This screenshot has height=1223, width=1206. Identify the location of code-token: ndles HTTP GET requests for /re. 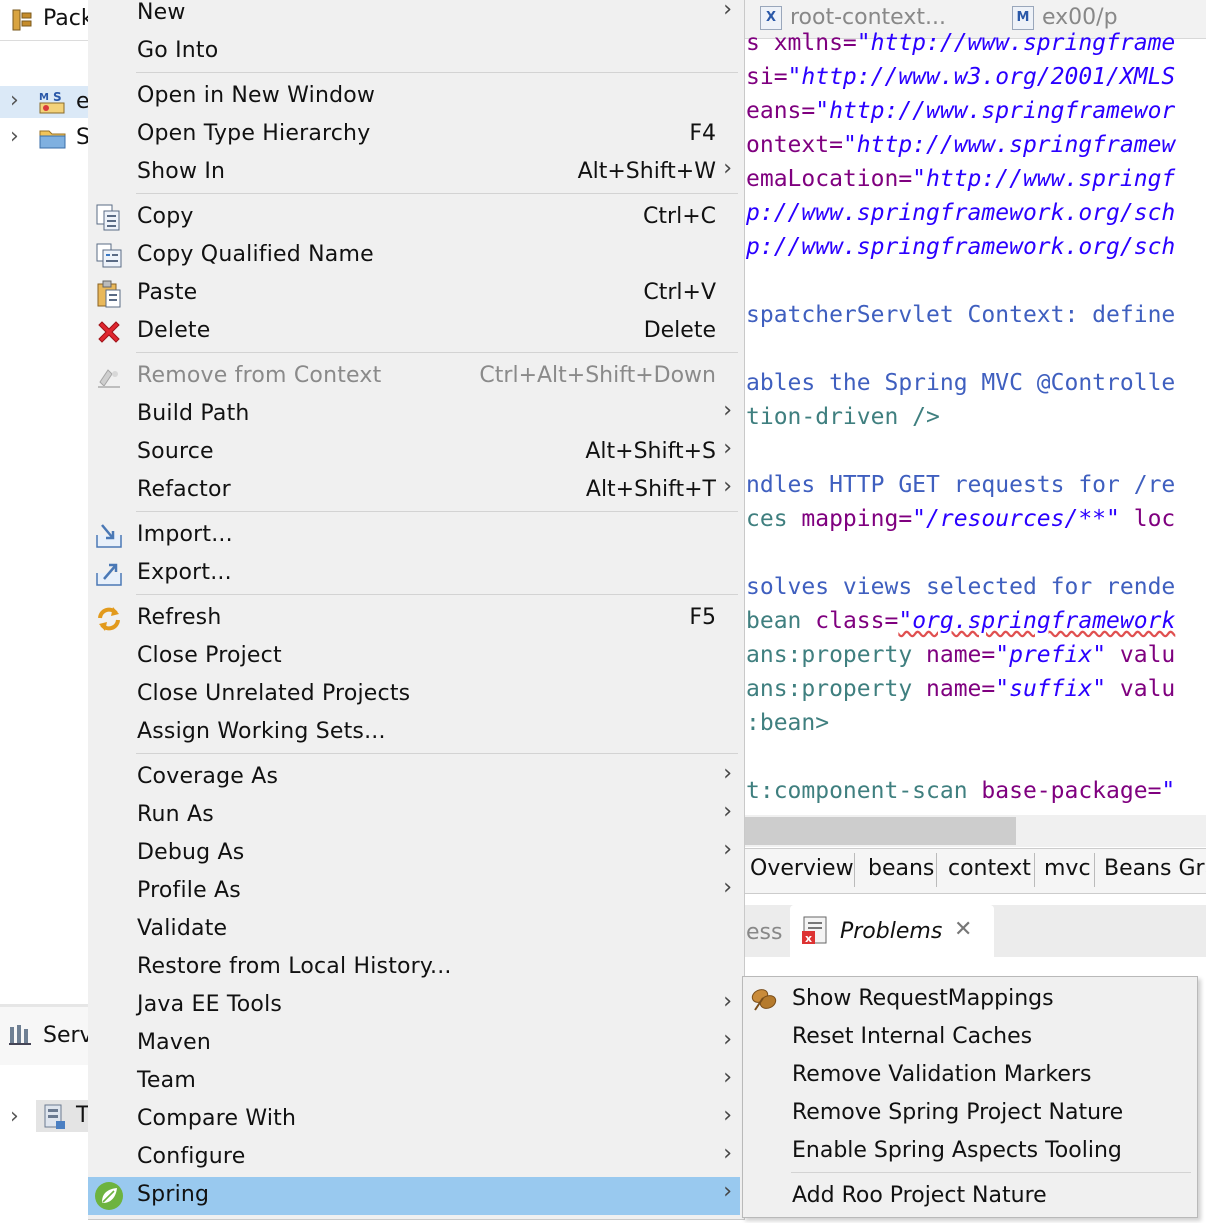
(961, 485).